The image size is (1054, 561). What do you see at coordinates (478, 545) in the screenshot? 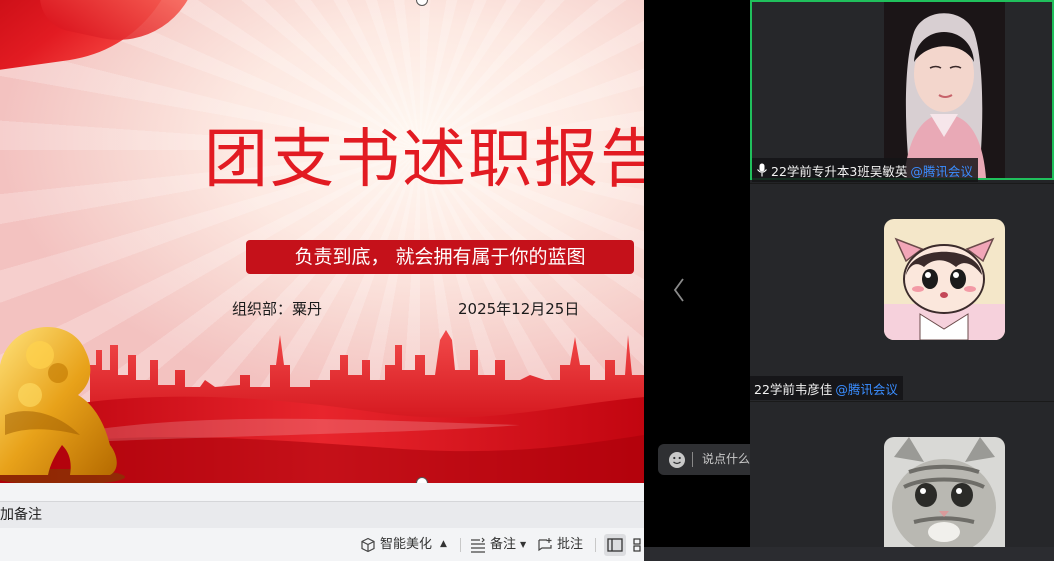
I see `notes-lines-icon` at bounding box center [478, 545].